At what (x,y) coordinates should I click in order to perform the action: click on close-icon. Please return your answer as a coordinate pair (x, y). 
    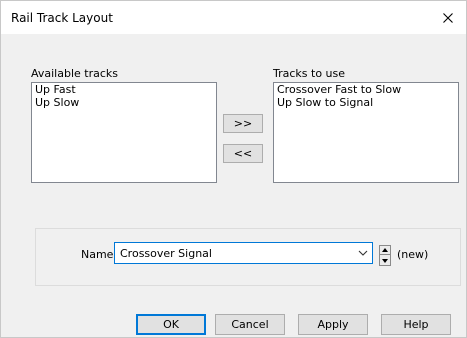
    Looking at the image, I should click on (448, 17).